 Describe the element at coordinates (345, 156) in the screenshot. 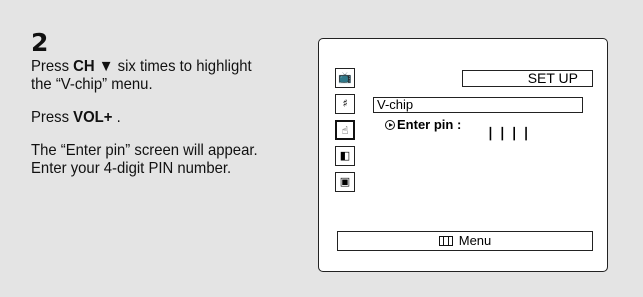

I see `input-icon: ◧` at that location.